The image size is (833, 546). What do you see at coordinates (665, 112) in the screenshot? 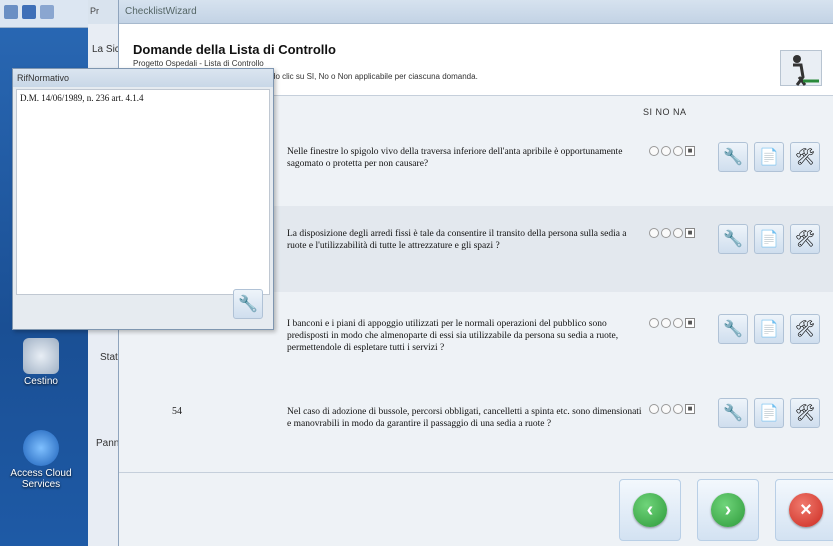
I see `column-headers: SI NO NA` at bounding box center [665, 112].